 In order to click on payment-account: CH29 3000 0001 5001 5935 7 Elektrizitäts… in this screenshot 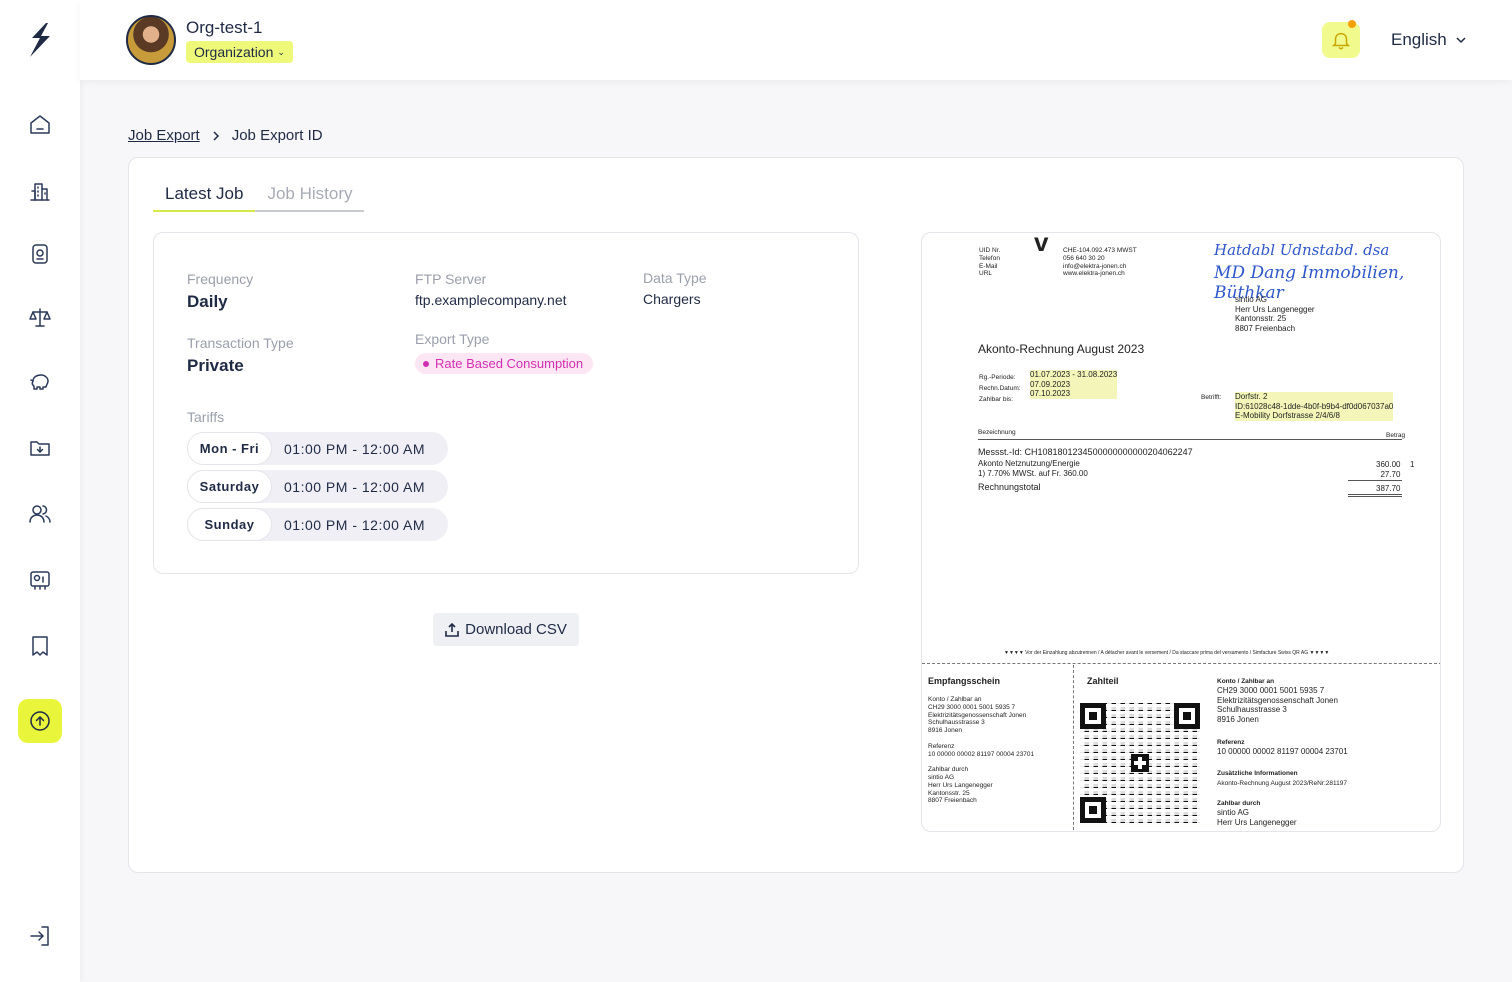, I will do `click(1277, 705)`.